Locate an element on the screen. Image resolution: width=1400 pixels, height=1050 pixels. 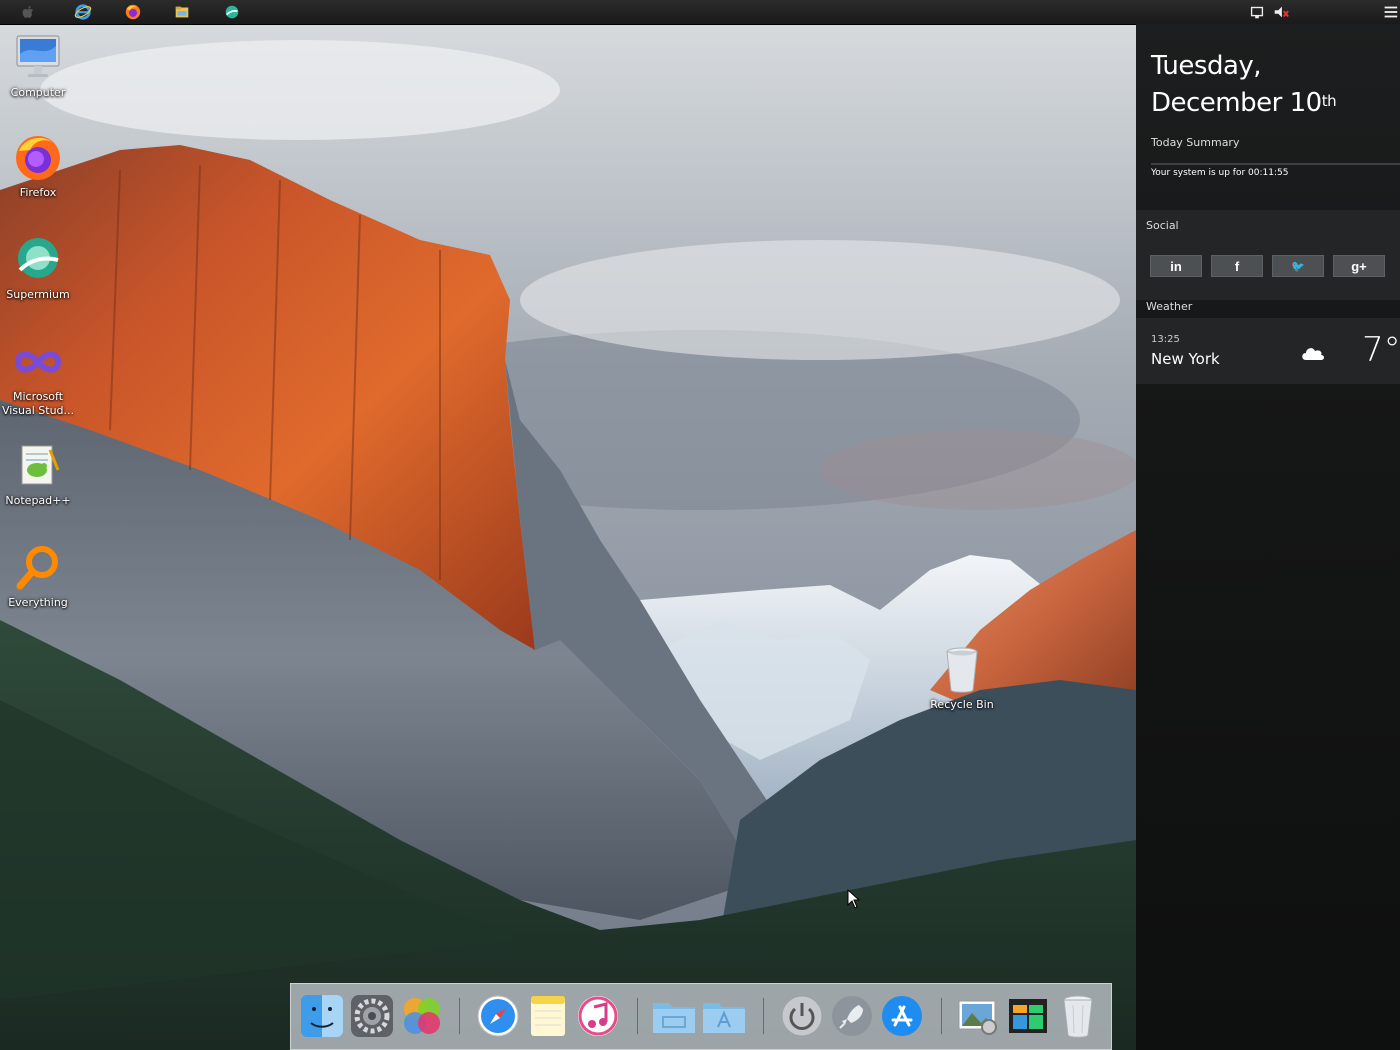
desktop-icon-label: Notepad++ is located at coordinates (38, 500).